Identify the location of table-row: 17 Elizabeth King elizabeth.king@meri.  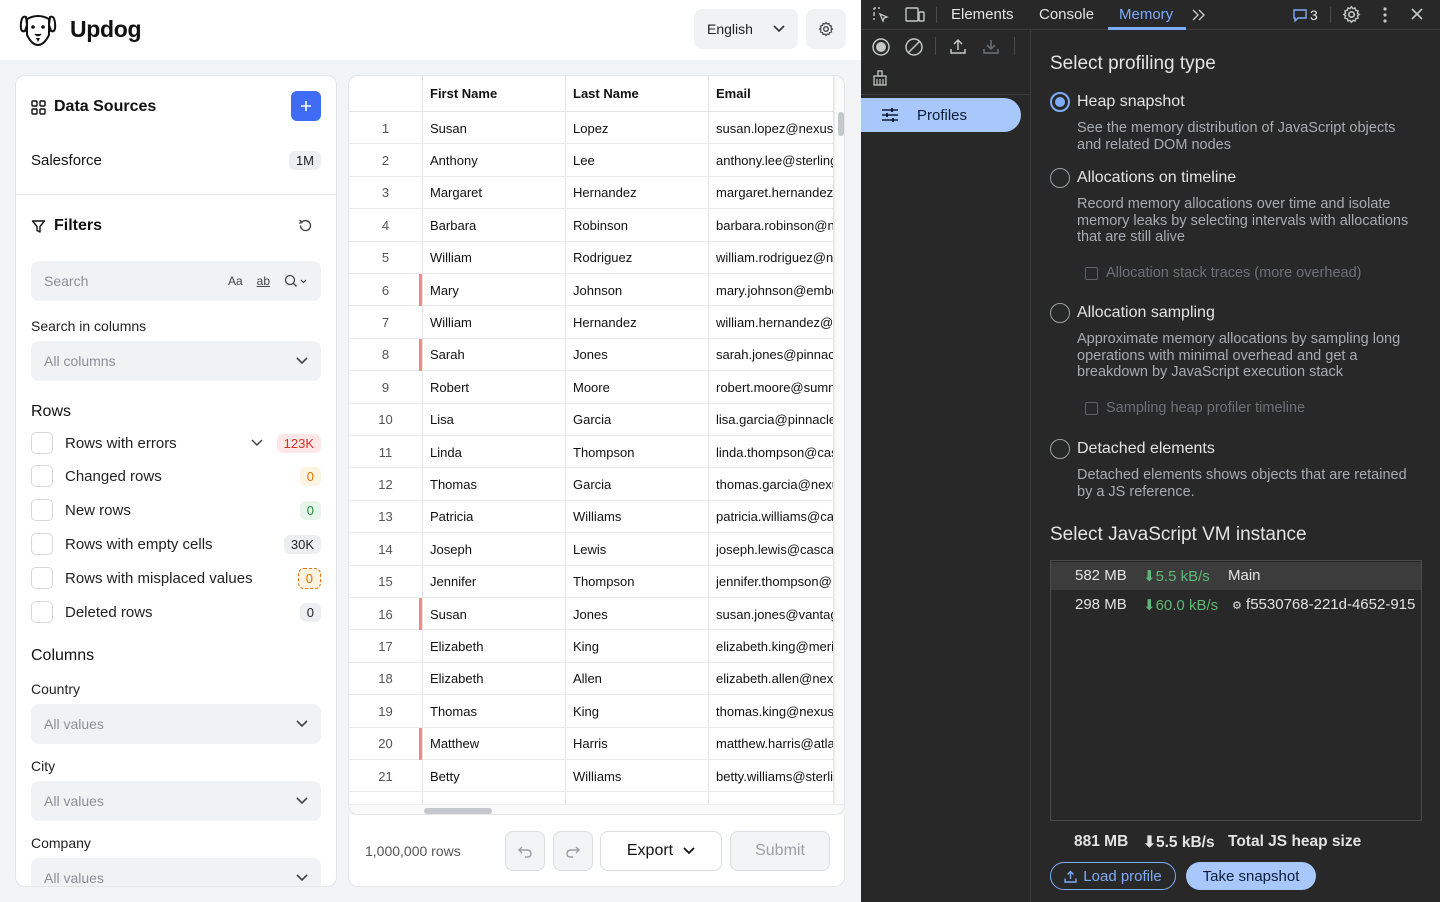
(591, 646).